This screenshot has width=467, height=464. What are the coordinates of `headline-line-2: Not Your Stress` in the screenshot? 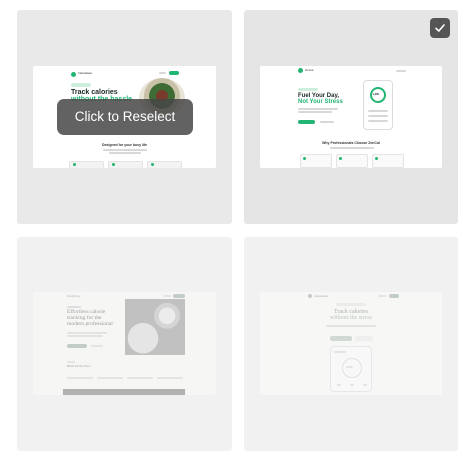 It's located at (320, 102).